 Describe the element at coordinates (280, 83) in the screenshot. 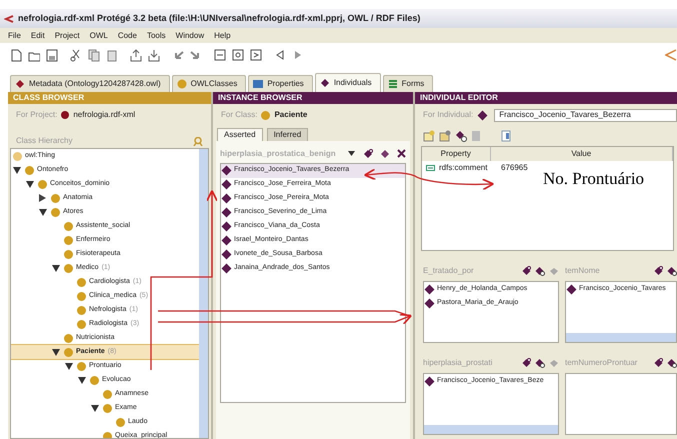

I see `tab: Properties` at that location.